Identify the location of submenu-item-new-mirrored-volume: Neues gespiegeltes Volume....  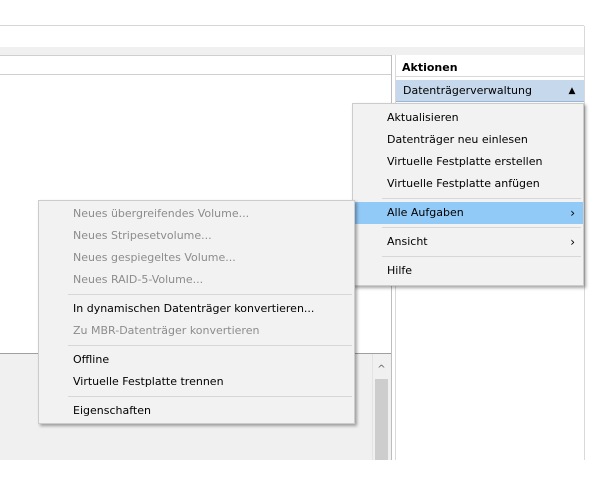
(196, 258).